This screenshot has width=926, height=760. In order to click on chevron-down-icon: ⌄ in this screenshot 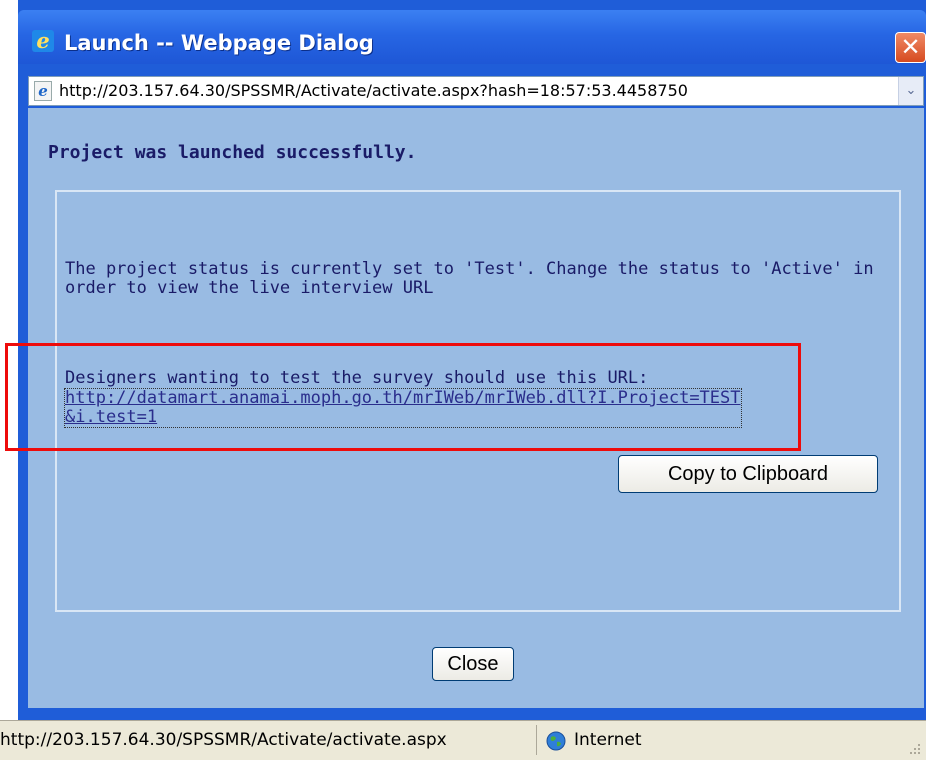, I will do `click(910, 91)`.